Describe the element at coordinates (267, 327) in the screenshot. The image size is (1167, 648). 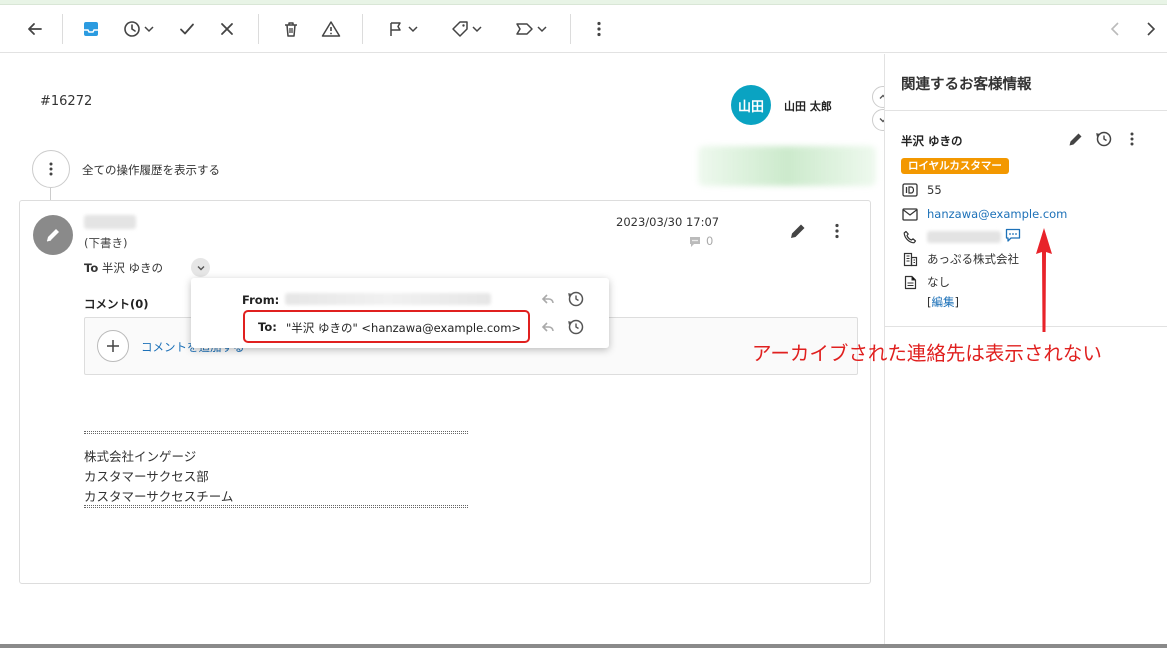
I see `to-label: To:` at that location.